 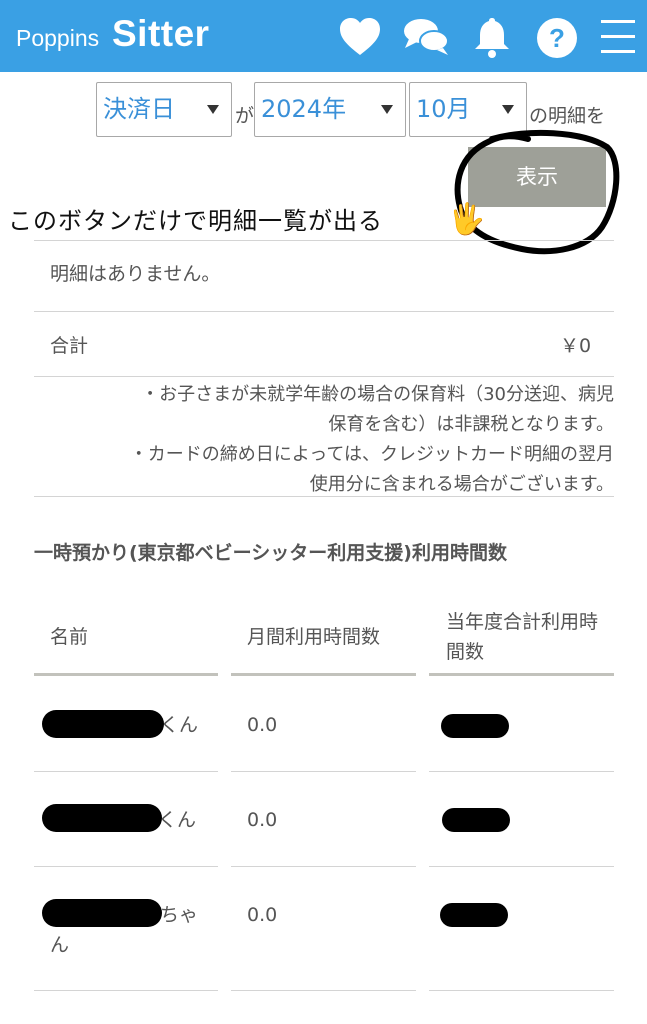 What do you see at coordinates (135, 274) in the screenshot?
I see `empty-message: 明細はありません。` at bounding box center [135, 274].